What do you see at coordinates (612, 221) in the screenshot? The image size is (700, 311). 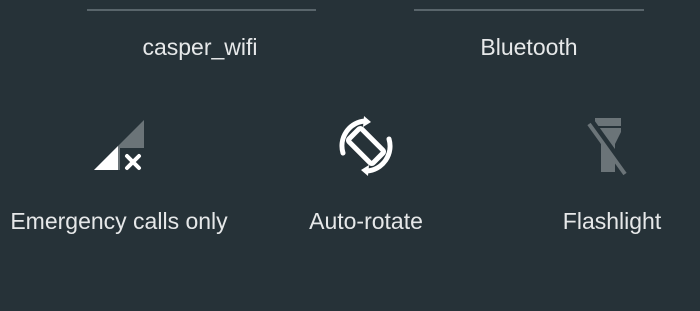 I see `flashlight-label: Flashlight` at bounding box center [612, 221].